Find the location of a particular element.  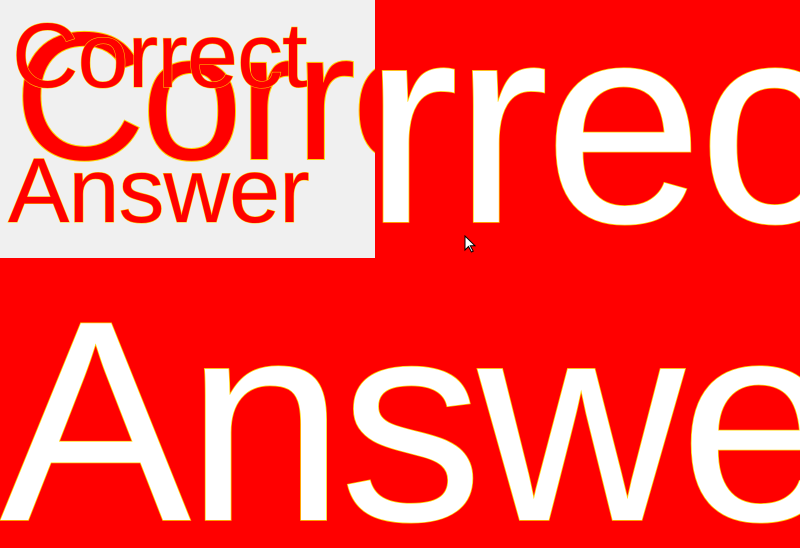

panel-small-correct-text: Correct is located at coordinates (160, 56).